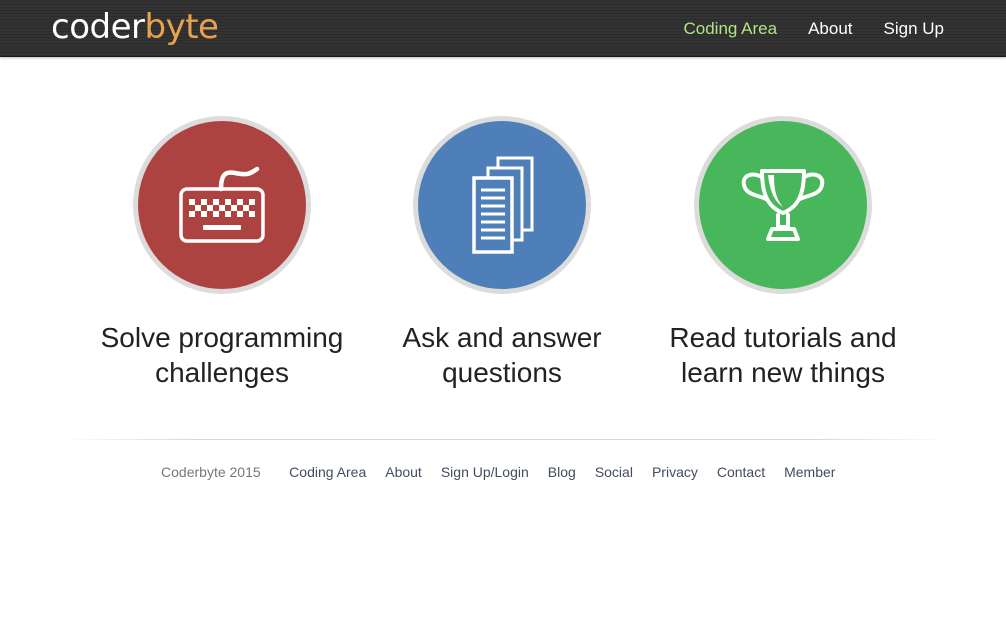 The width and height of the screenshot is (1006, 633). Describe the element at coordinates (502, 355) in the screenshot. I see `feature-text-ask: Ask and answer questions` at that location.